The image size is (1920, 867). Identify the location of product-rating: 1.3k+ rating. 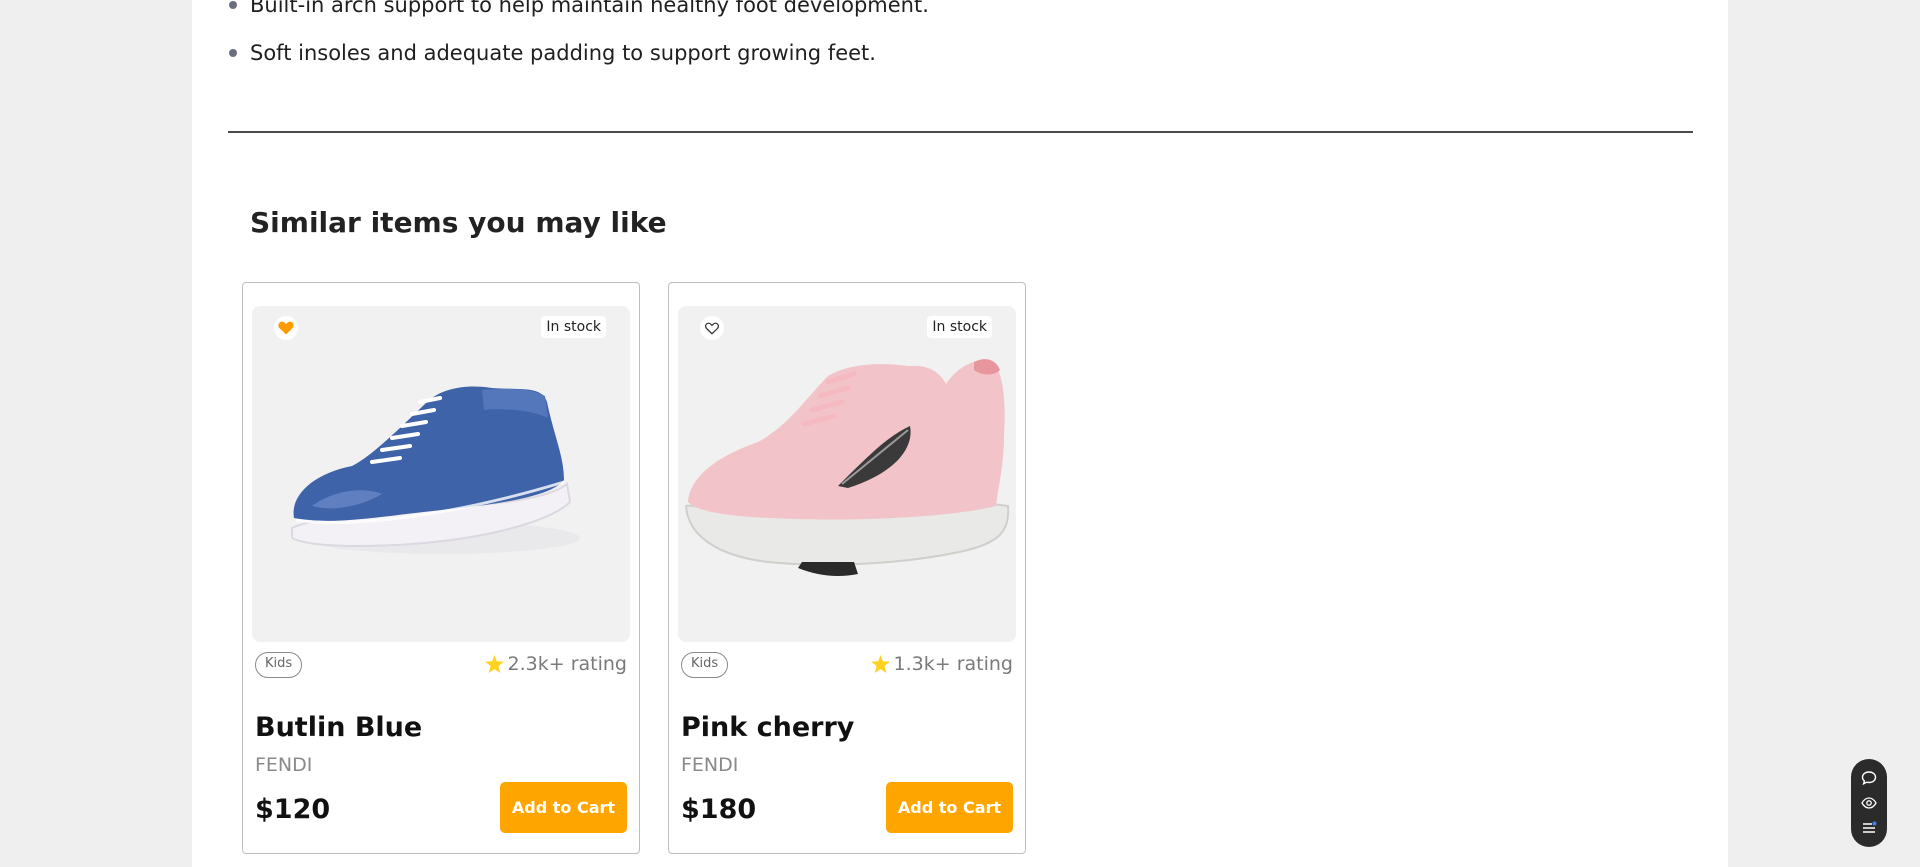
(941, 664).